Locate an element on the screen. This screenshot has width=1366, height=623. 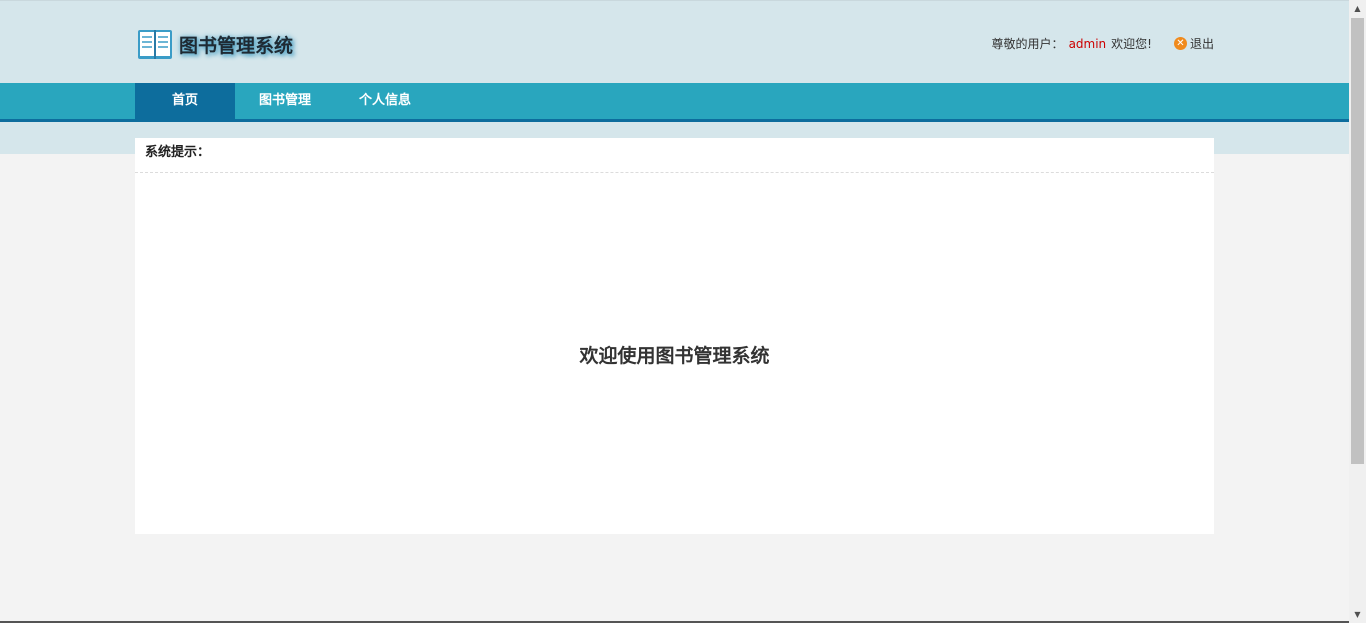
panel-title: 系统提示： is located at coordinates (674, 155).